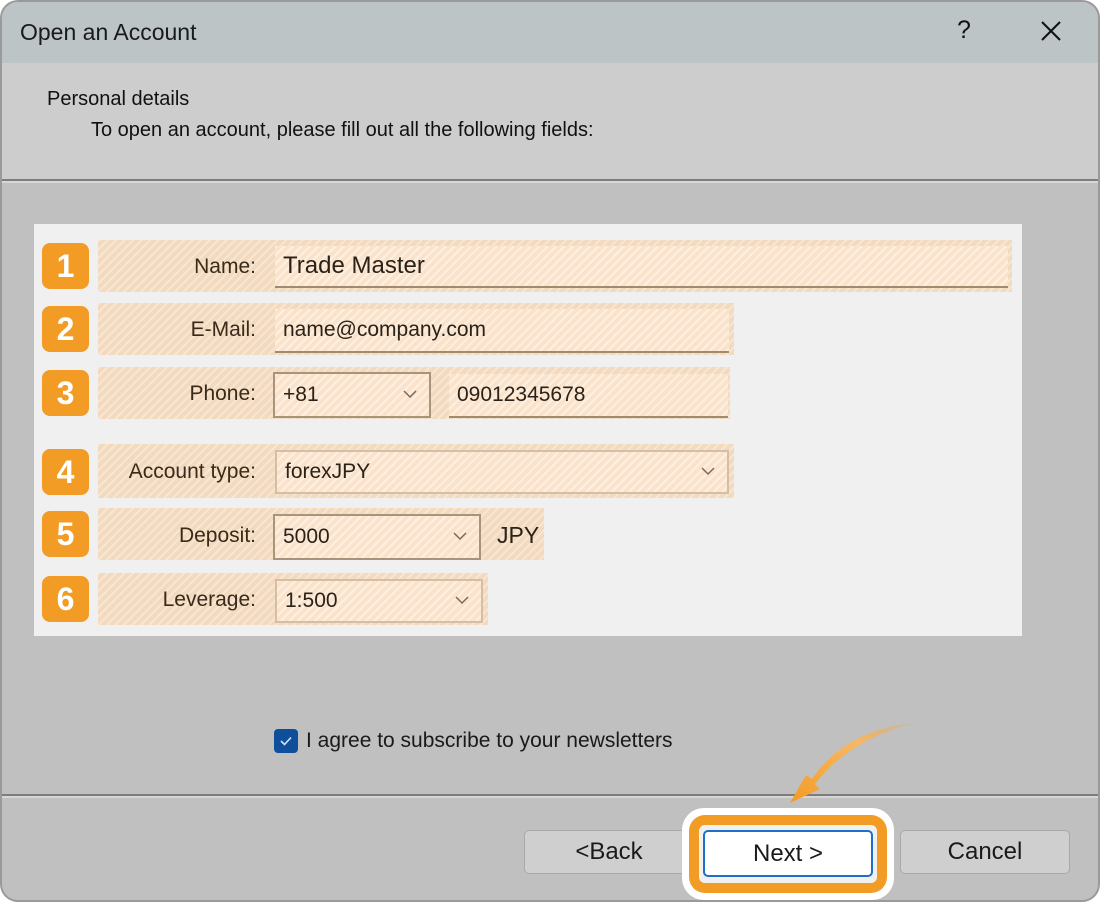 This screenshot has height=902, width=1100. I want to click on deposit-label: Deposit:, so click(217, 535).